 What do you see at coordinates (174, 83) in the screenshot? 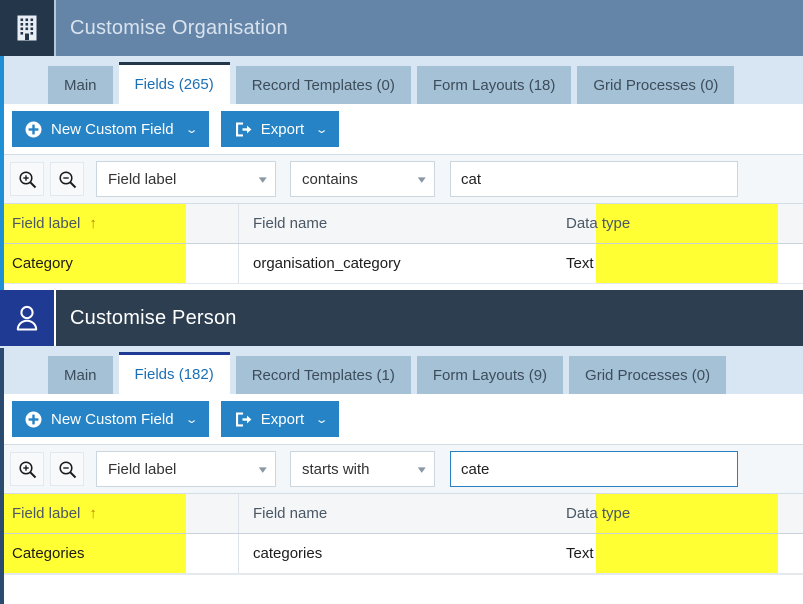
I see `tab-fields: Fields (265)` at bounding box center [174, 83].